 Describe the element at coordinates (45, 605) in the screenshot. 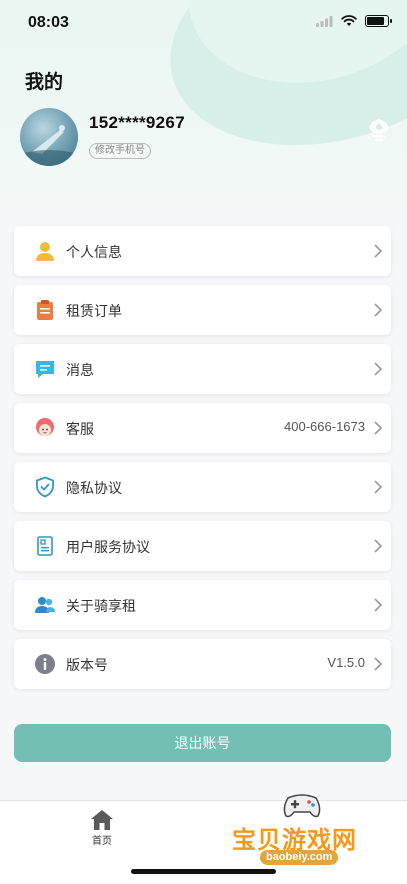

I see `users-icon` at that location.